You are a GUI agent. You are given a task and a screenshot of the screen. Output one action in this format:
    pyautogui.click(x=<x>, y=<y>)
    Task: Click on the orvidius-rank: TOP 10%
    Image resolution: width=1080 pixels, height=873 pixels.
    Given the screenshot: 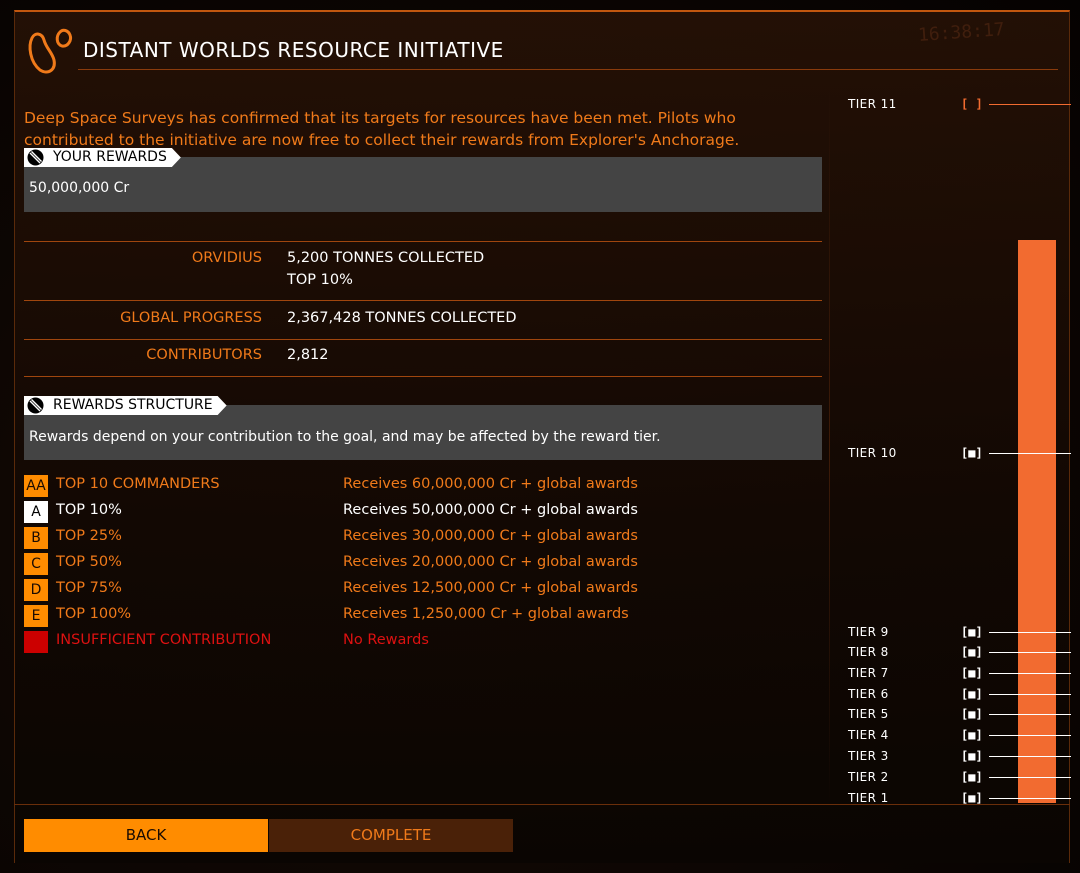 What is the action you would take?
    pyautogui.click(x=320, y=280)
    